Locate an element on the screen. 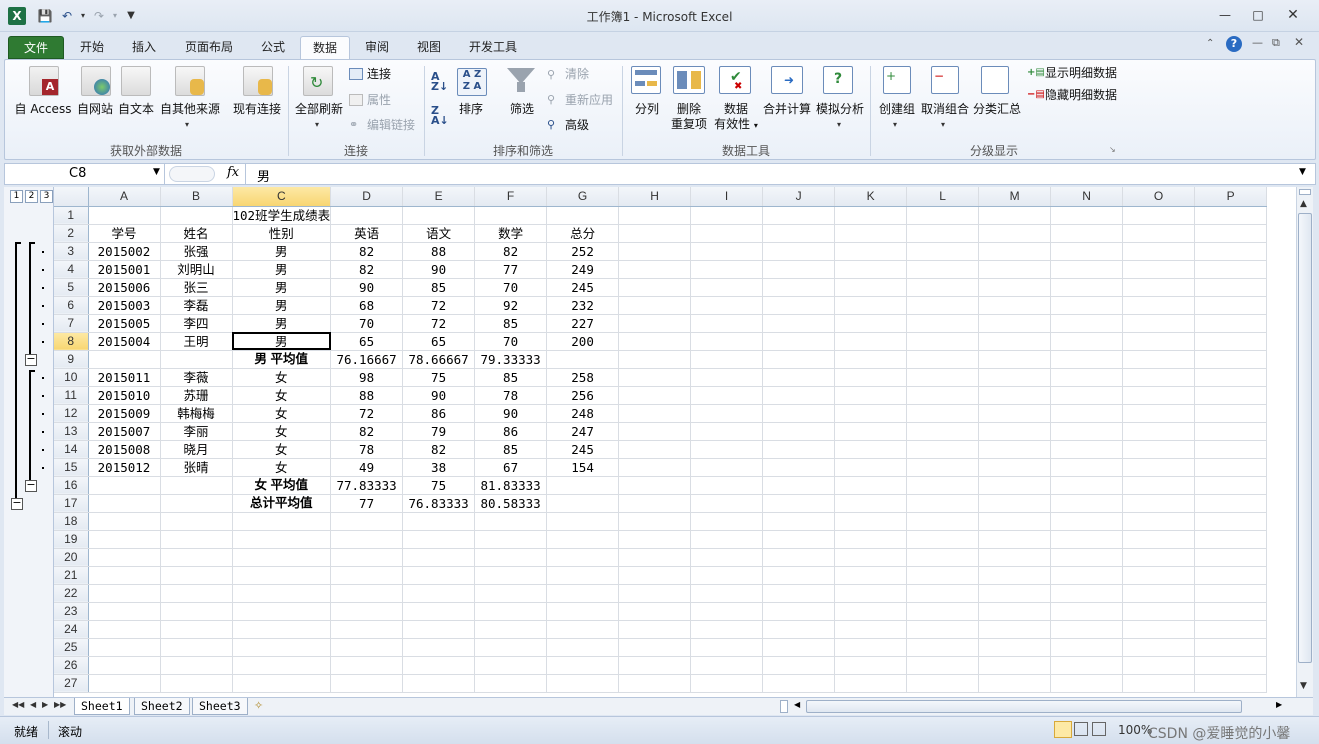 The height and width of the screenshot is (744, 1319). cell-G4: 249 is located at coordinates (583, 269).